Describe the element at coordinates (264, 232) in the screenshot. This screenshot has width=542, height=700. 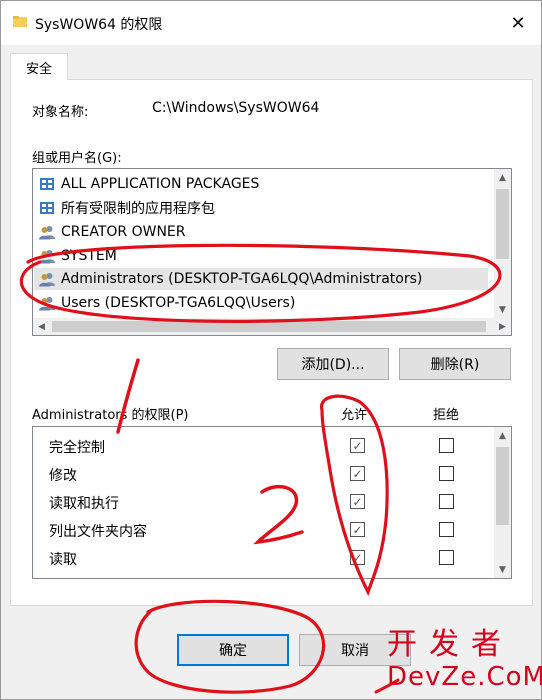
I see `list-item: CREATOR OWNER` at that location.